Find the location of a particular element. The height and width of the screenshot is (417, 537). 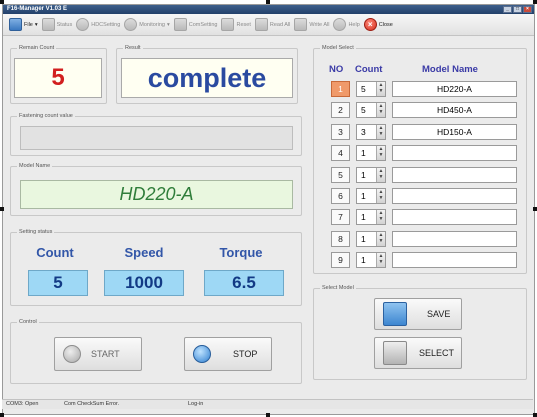

model-name-field: HD450-A is located at coordinates (454, 110).